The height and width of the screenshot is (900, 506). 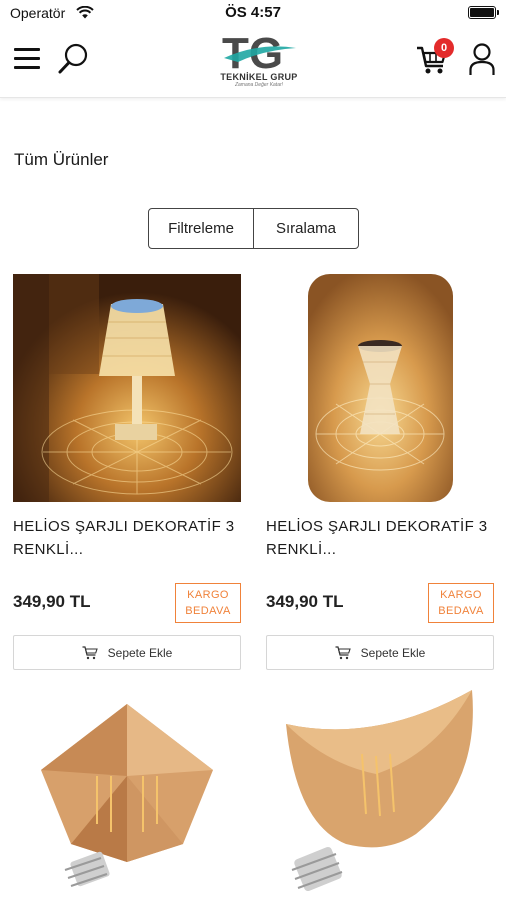 I want to click on logo-tagline: Zamana Değer Katar!, so click(x=259, y=85).